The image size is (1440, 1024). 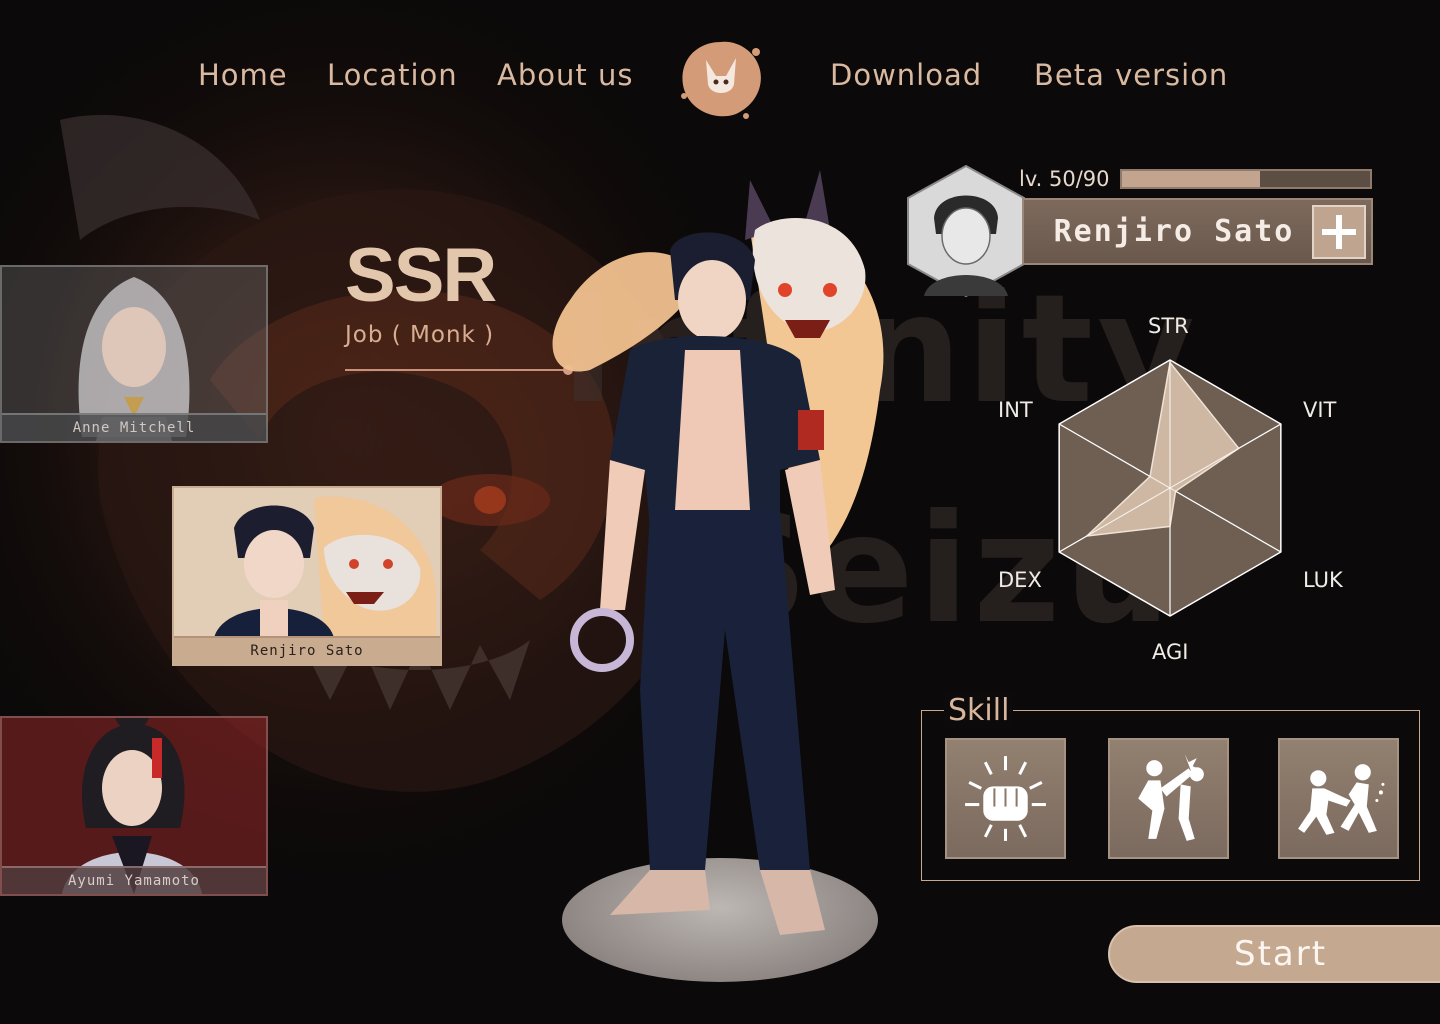 I want to click on stat-label-luk: LUK, so click(x=1323, y=580).